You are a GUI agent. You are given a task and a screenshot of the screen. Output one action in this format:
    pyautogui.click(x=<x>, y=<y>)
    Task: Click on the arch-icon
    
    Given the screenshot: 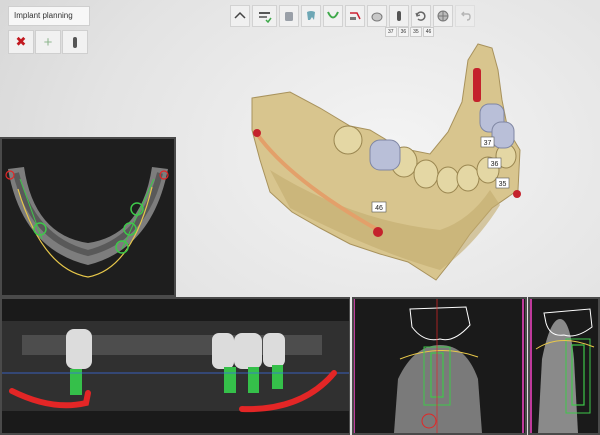 What is the action you would take?
    pyautogui.click(x=333, y=15)
    